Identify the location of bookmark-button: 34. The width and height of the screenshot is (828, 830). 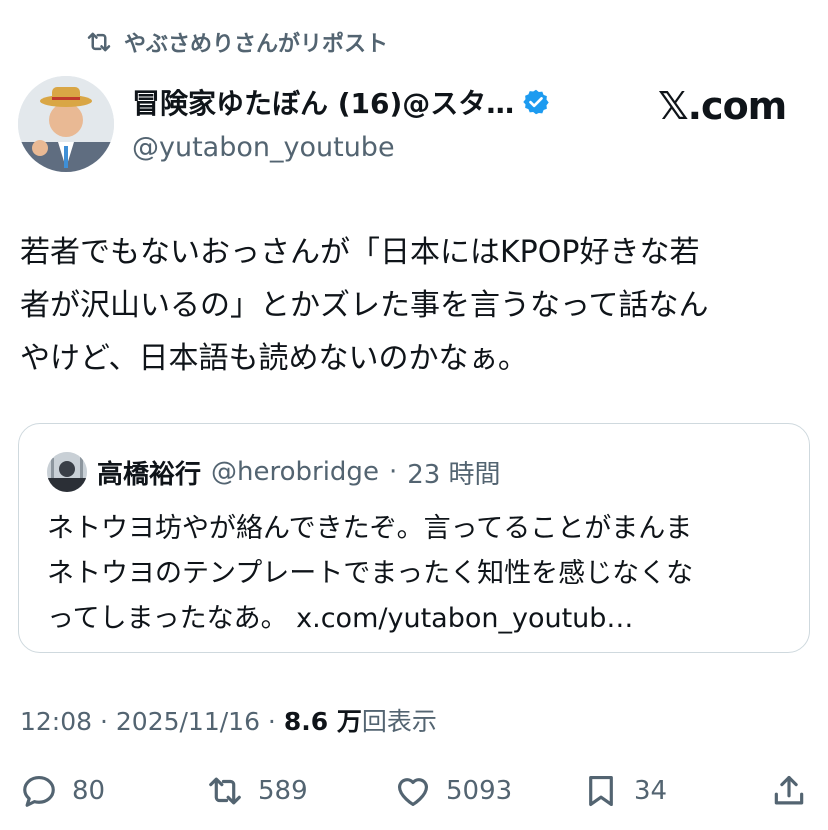
(624, 791).